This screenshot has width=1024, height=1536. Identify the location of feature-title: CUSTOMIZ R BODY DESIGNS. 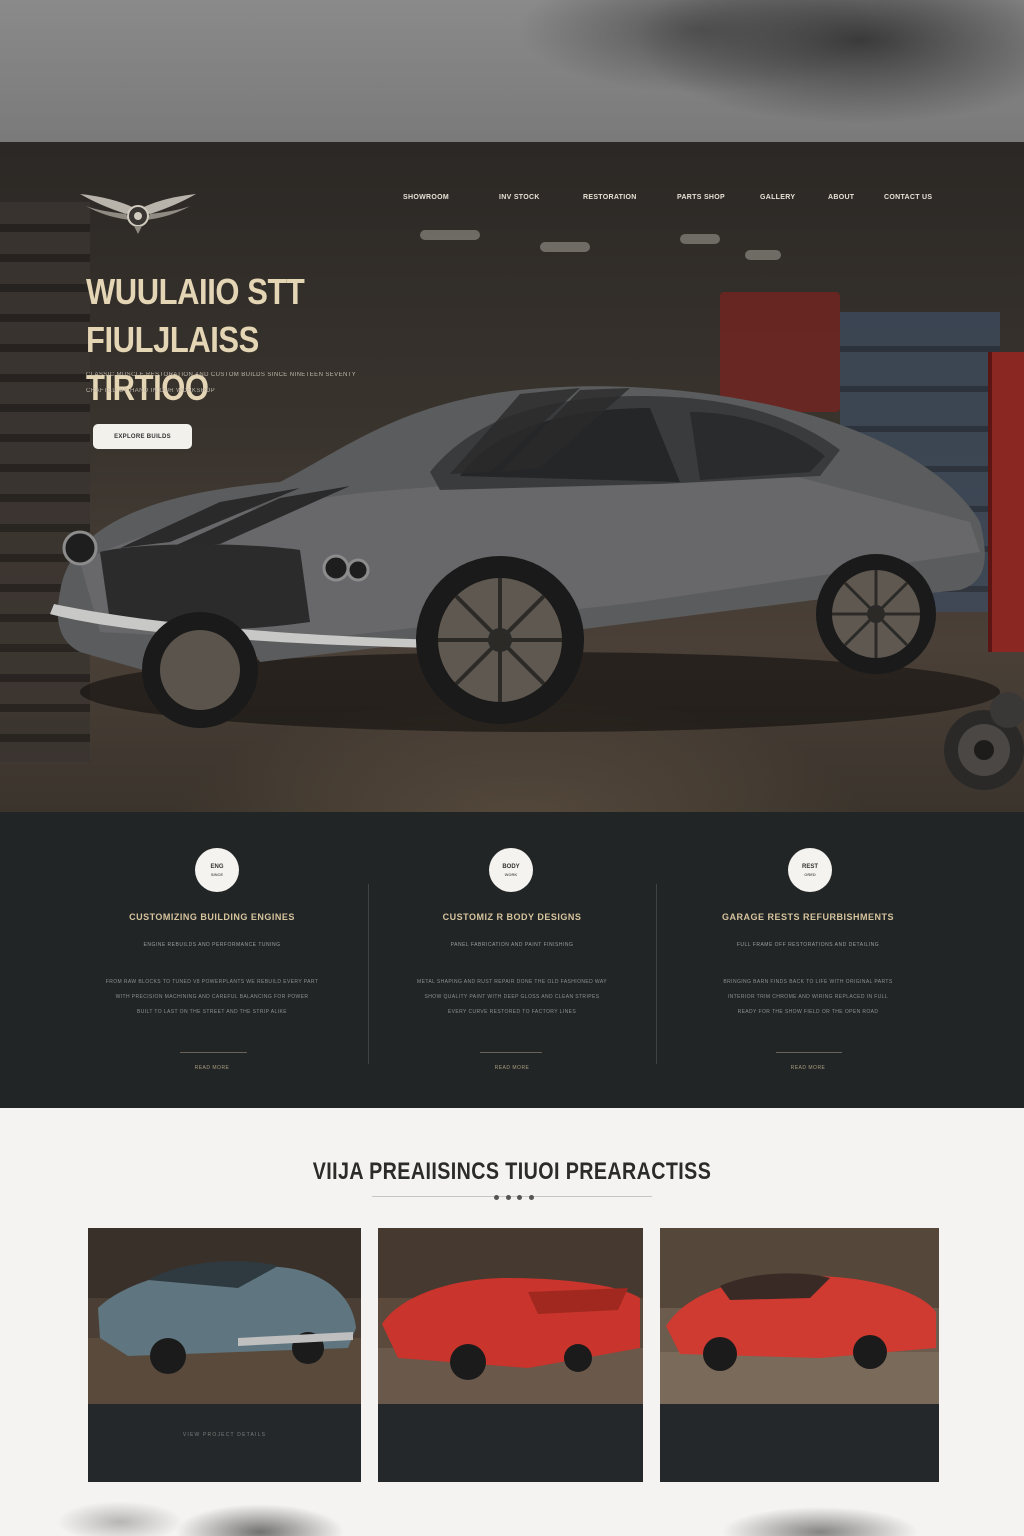
(512, 917).